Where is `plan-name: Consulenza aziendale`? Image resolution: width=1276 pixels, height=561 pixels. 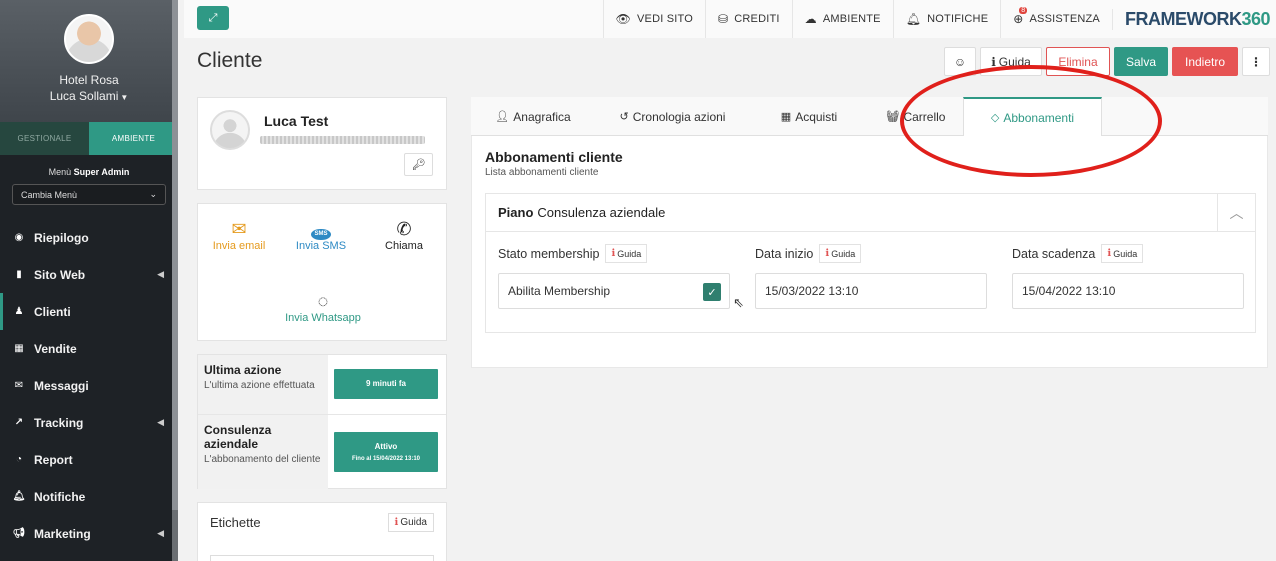
plan-name: Consulenza aziendale is located at coordinates (601, 212).